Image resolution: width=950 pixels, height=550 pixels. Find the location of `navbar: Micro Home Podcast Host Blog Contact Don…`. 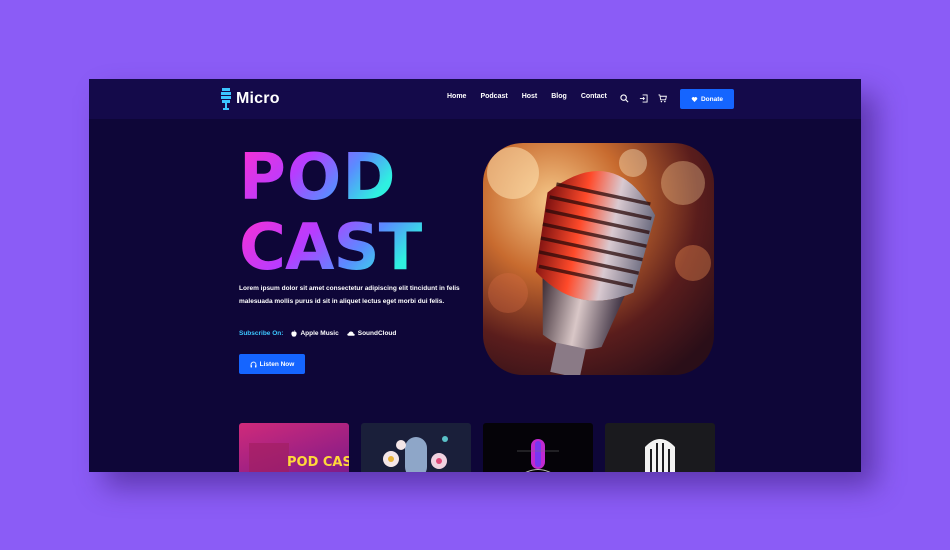

navbar: Micro Home Podcast Host Blog Contact Don… is located at coordinates (475, 99).